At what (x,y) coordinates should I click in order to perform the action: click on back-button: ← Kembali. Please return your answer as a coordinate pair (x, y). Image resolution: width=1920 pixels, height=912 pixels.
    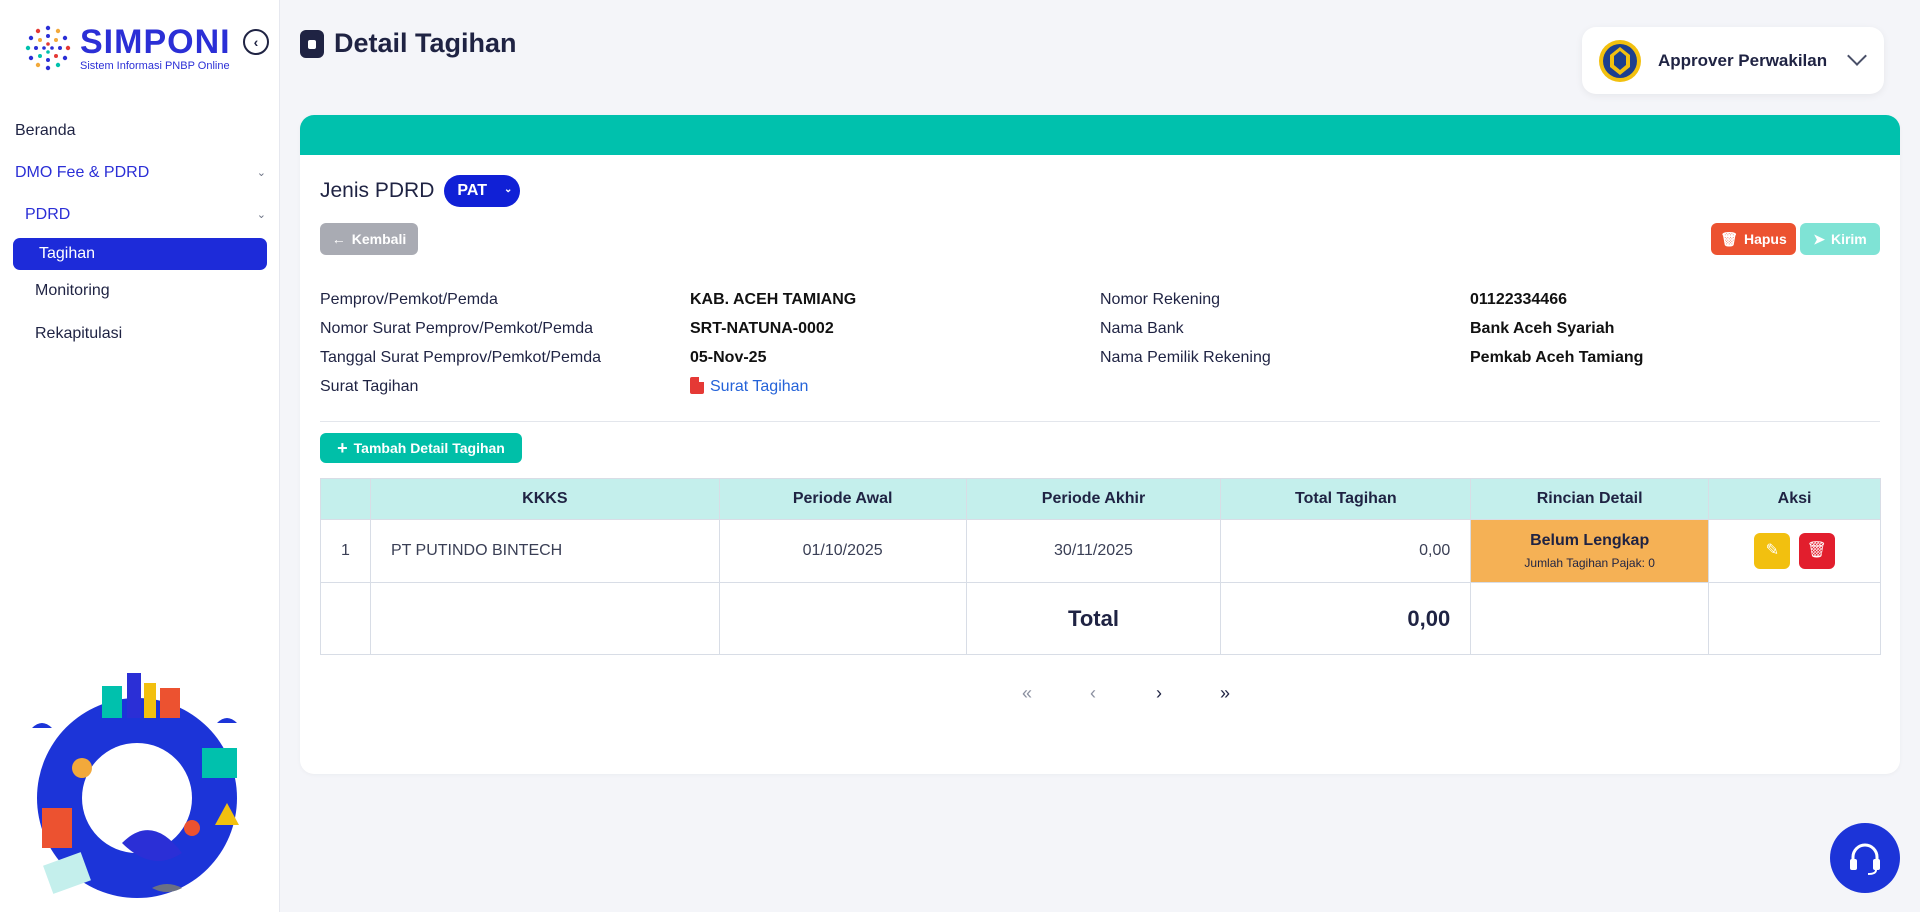
    Looking at the image, I should click on (369, 239).